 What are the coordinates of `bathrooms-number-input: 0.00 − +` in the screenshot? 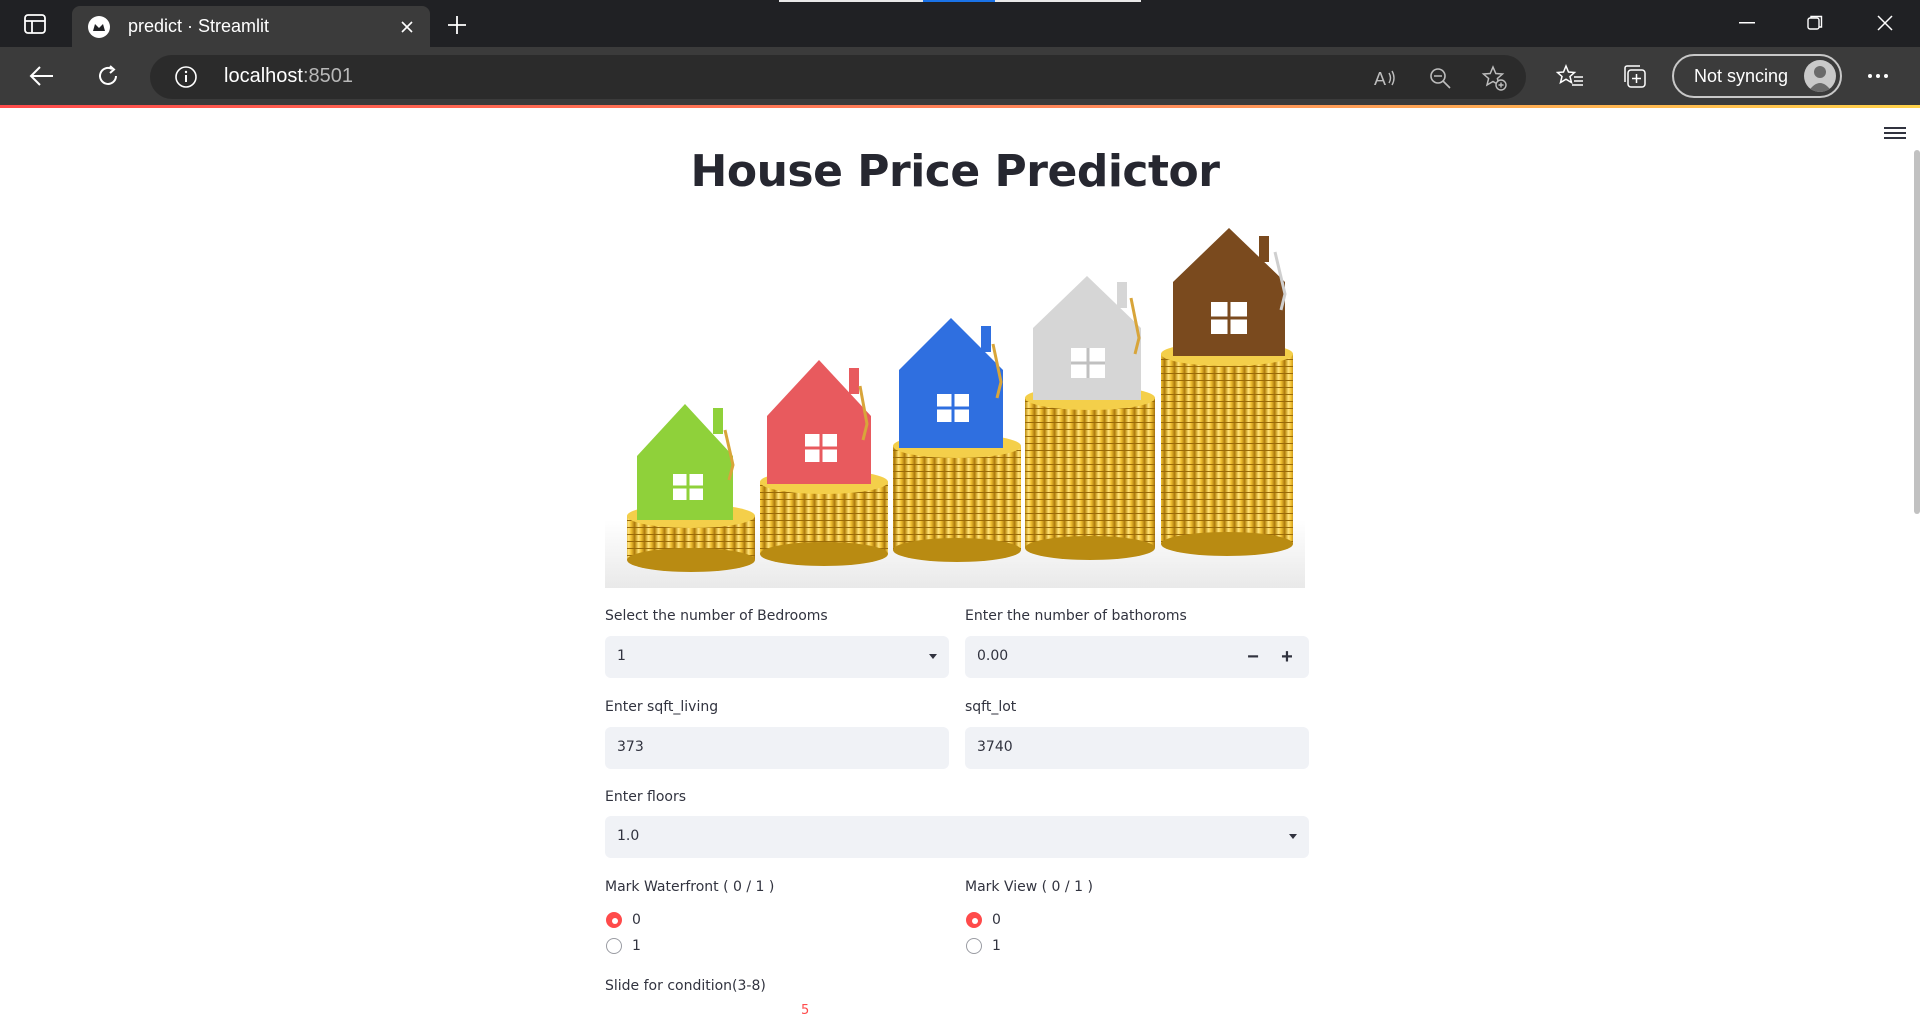 It's located at (1137, 657).